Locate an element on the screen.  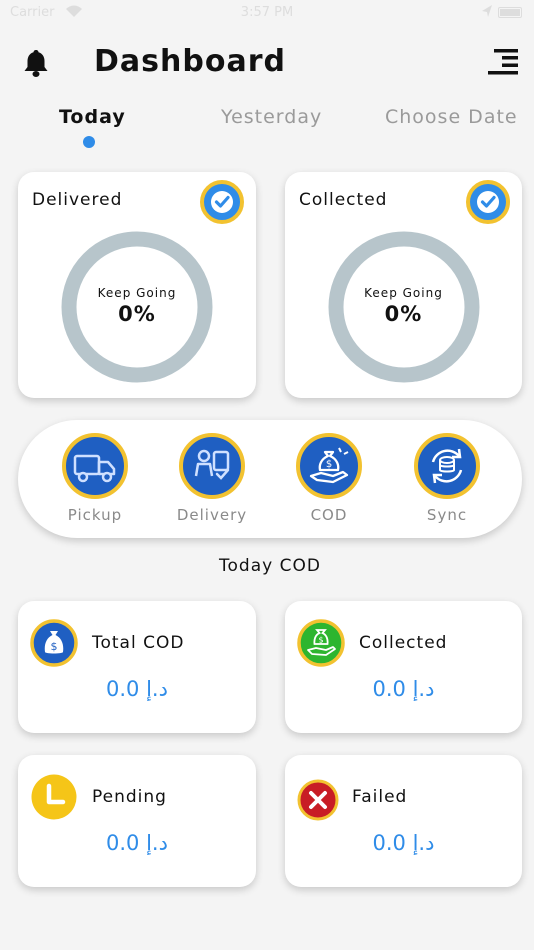
status-time: 3:57 PM is located at coordinates (267, 12).